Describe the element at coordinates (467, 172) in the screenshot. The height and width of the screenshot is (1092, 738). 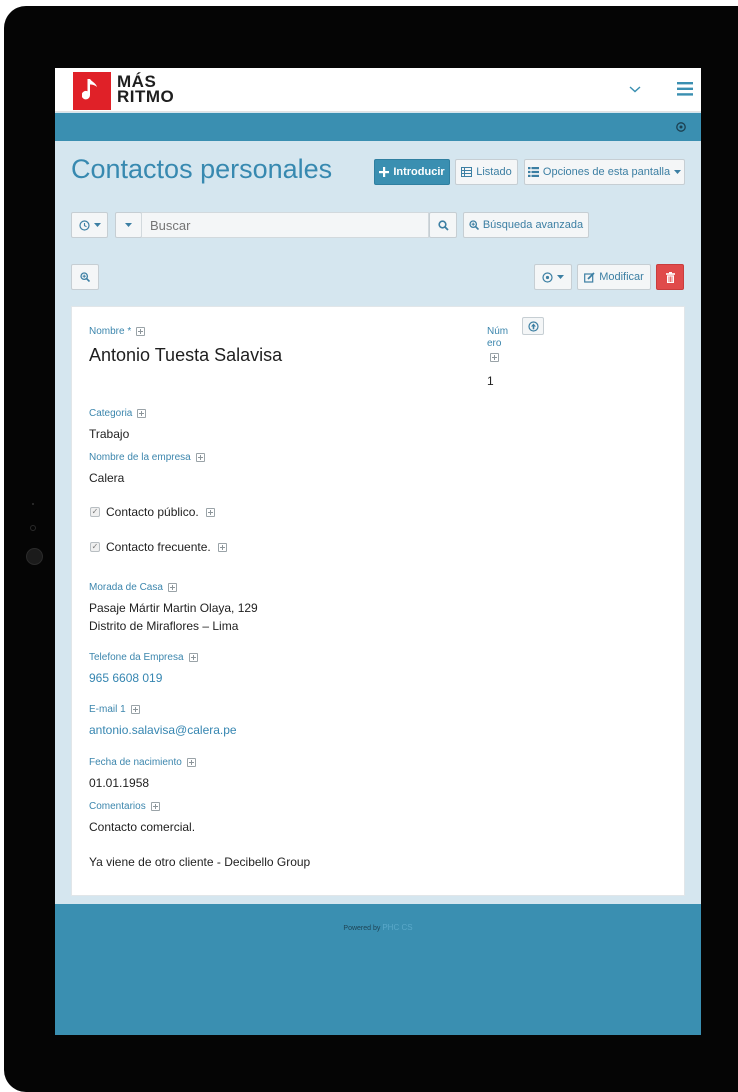
I see `list-table-icon` at that location.